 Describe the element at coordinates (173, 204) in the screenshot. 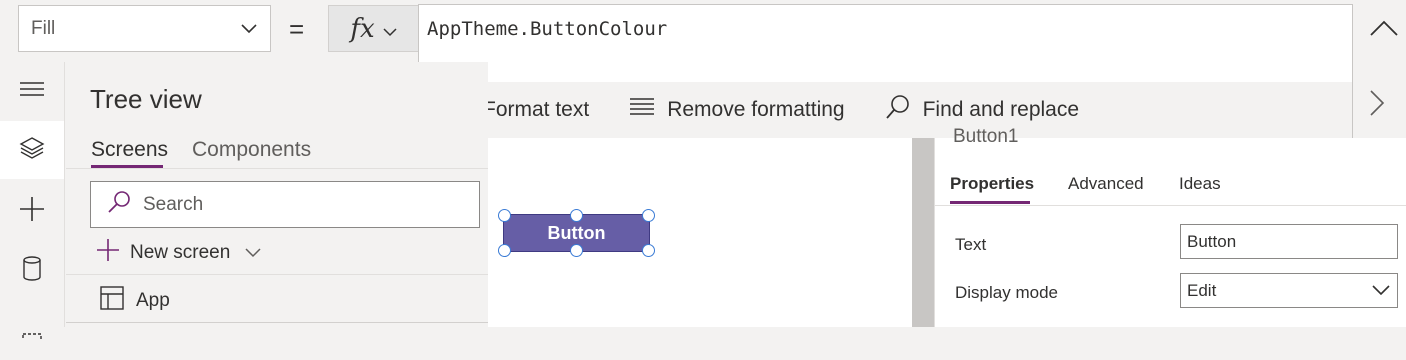

I see `search-placeholder: Search` at that location.